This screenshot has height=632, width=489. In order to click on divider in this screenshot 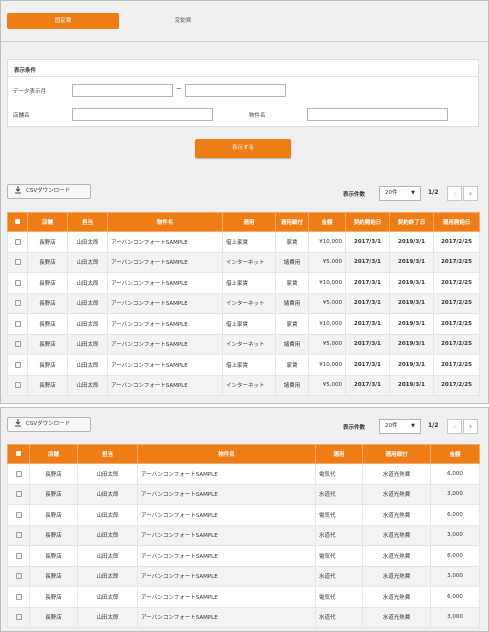, I will do `click(244, 41)`.